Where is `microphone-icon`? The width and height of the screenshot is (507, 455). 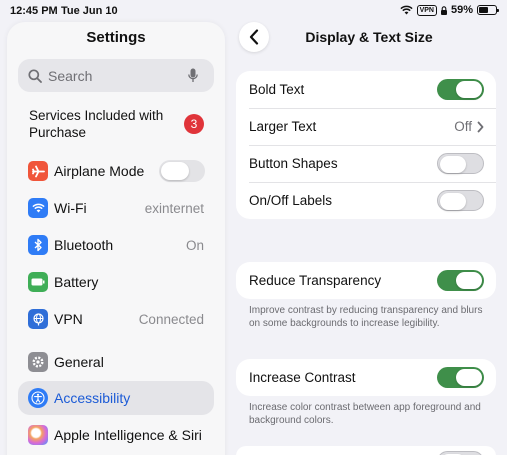 microphone-icon is located at coordinates (193, 75).